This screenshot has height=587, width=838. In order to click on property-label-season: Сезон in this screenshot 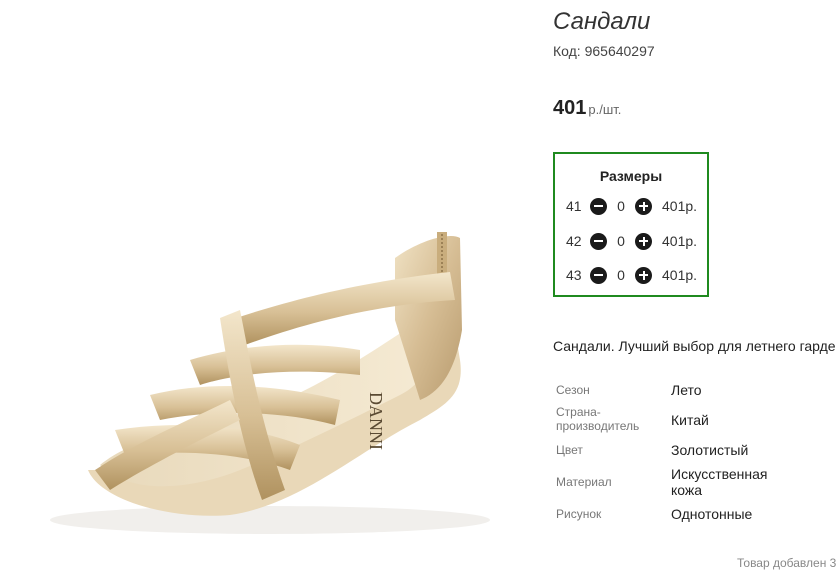, I will do `click(573, 390)`.